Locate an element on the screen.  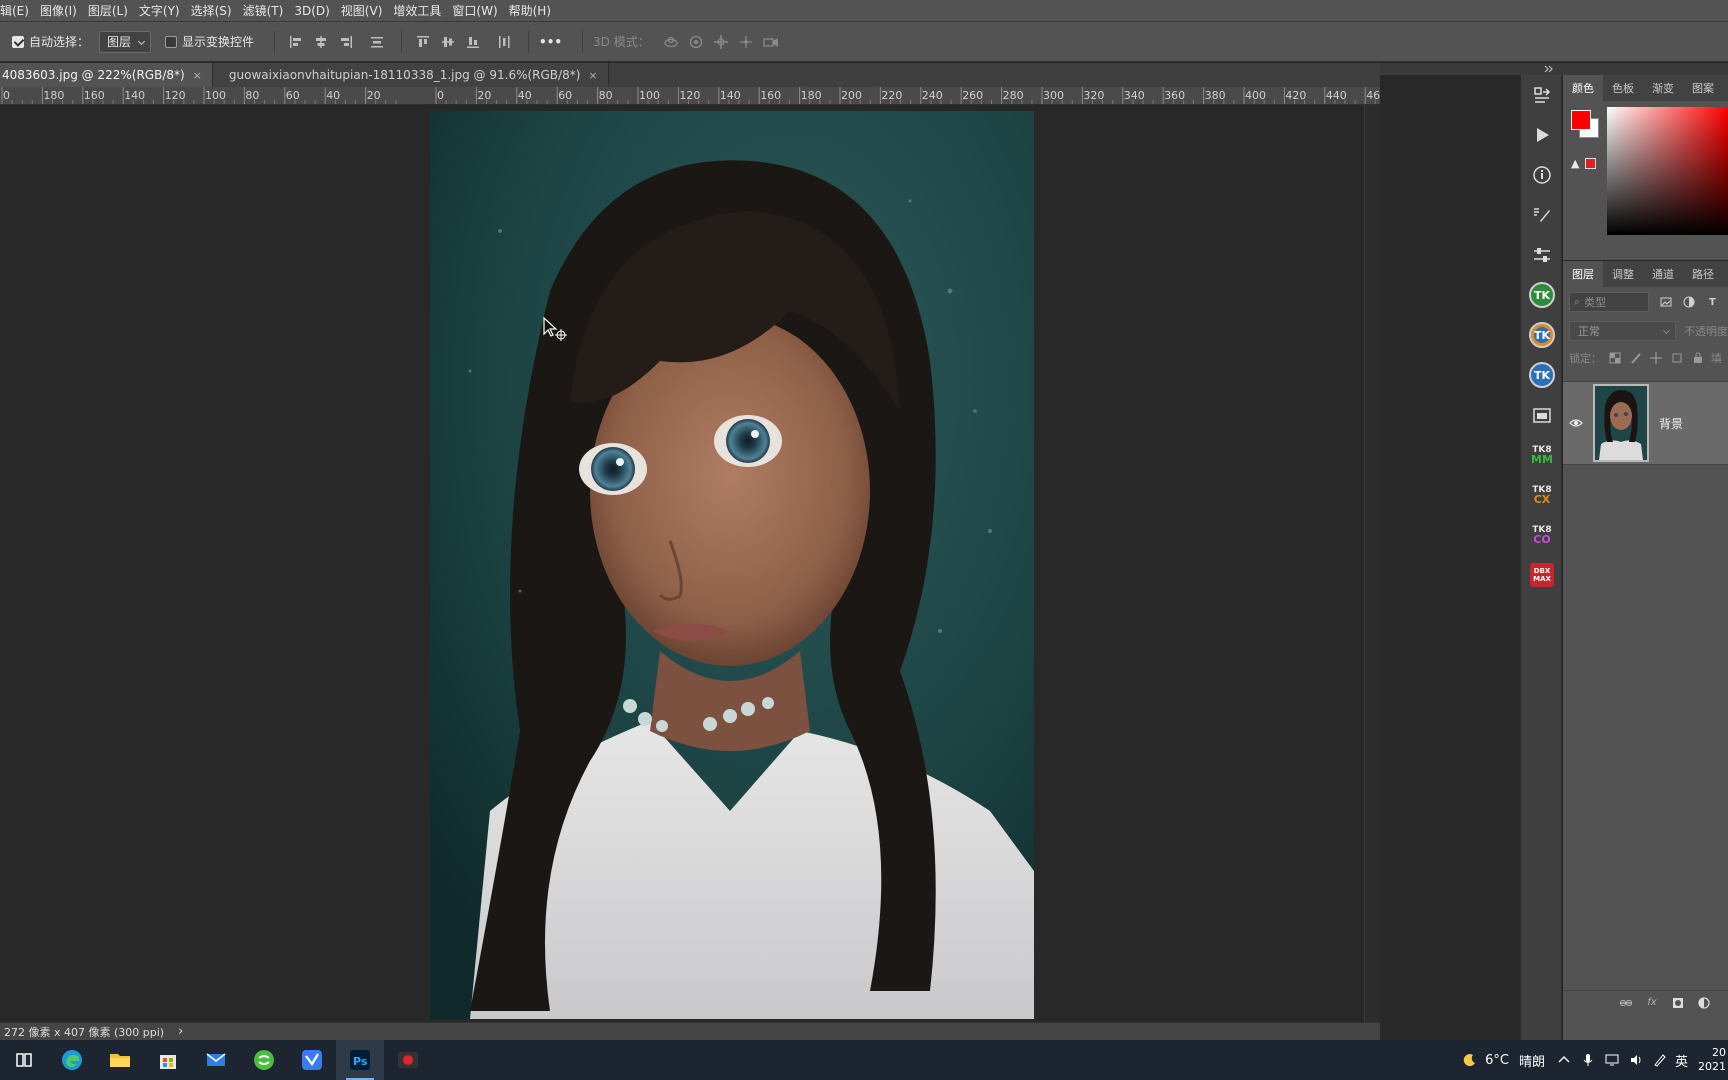
3d-orbit-icon is located at coordinates (671, 42).